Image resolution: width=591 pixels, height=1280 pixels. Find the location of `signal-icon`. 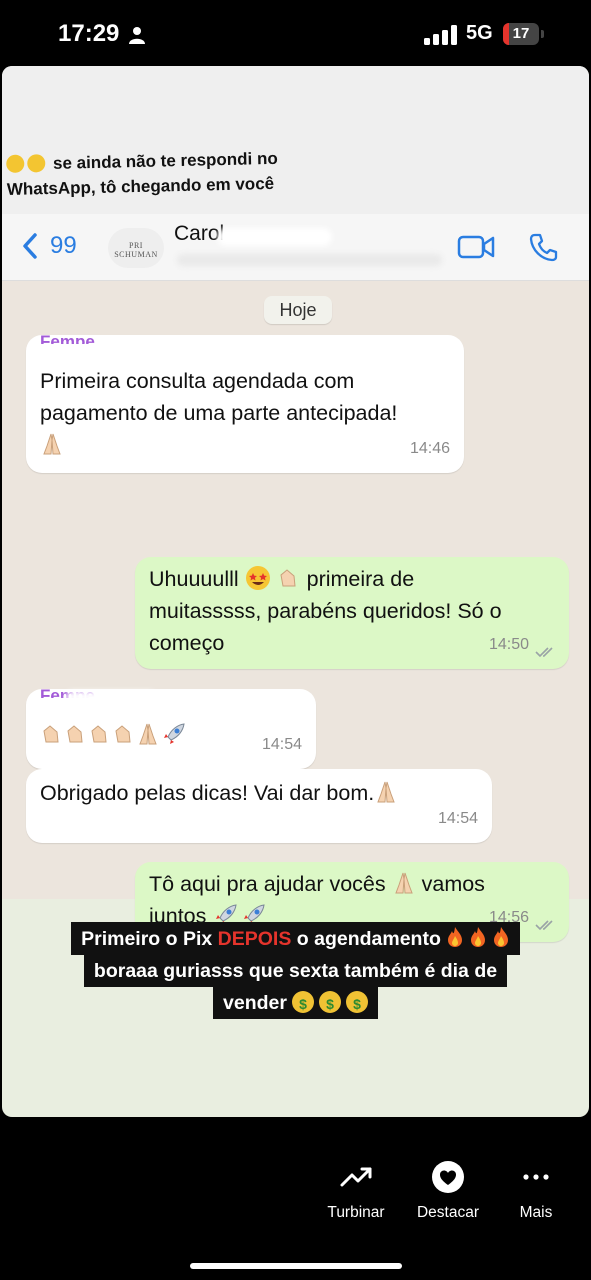

signal-icon is located at coordinates (440, 35).